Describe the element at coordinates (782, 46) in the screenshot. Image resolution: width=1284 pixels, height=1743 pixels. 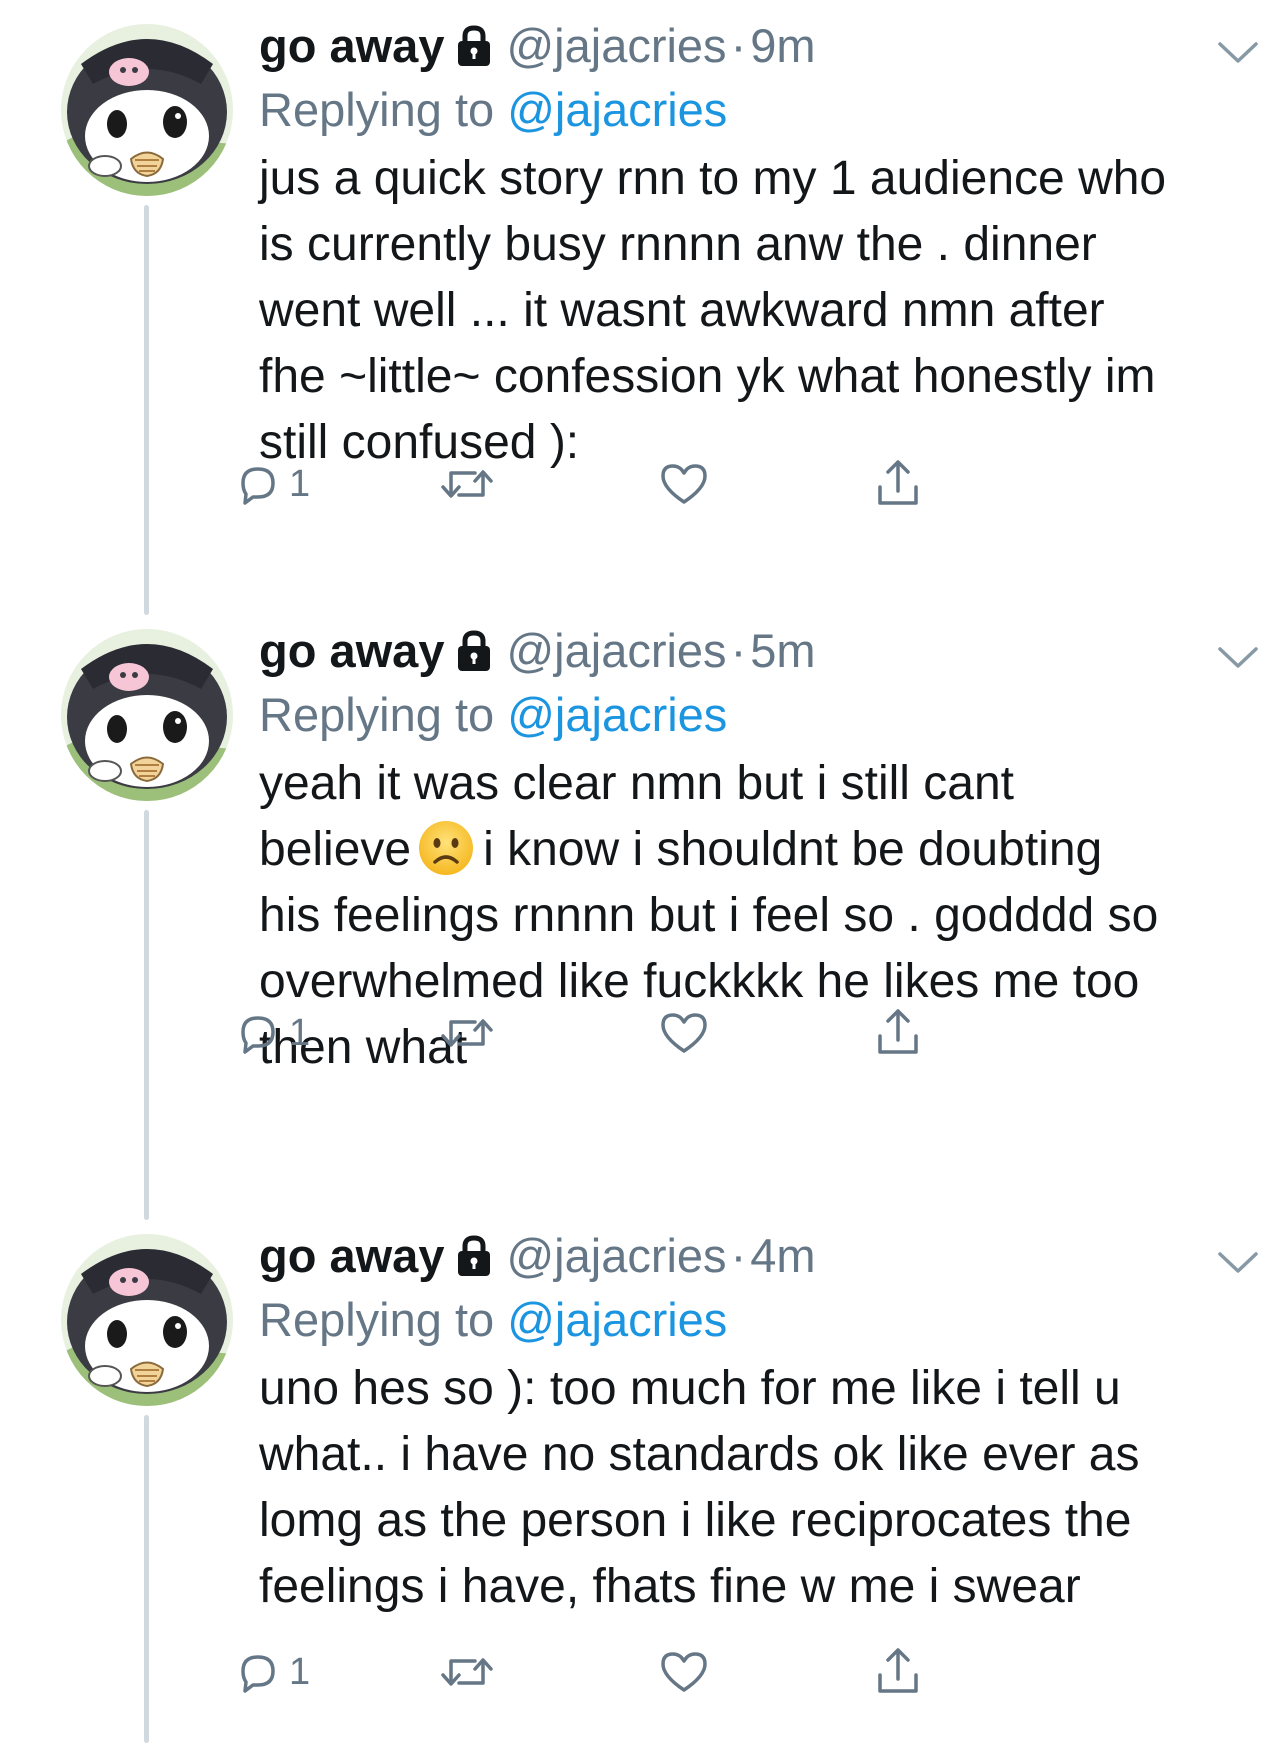
I see `timestamp: 9m` at that location.